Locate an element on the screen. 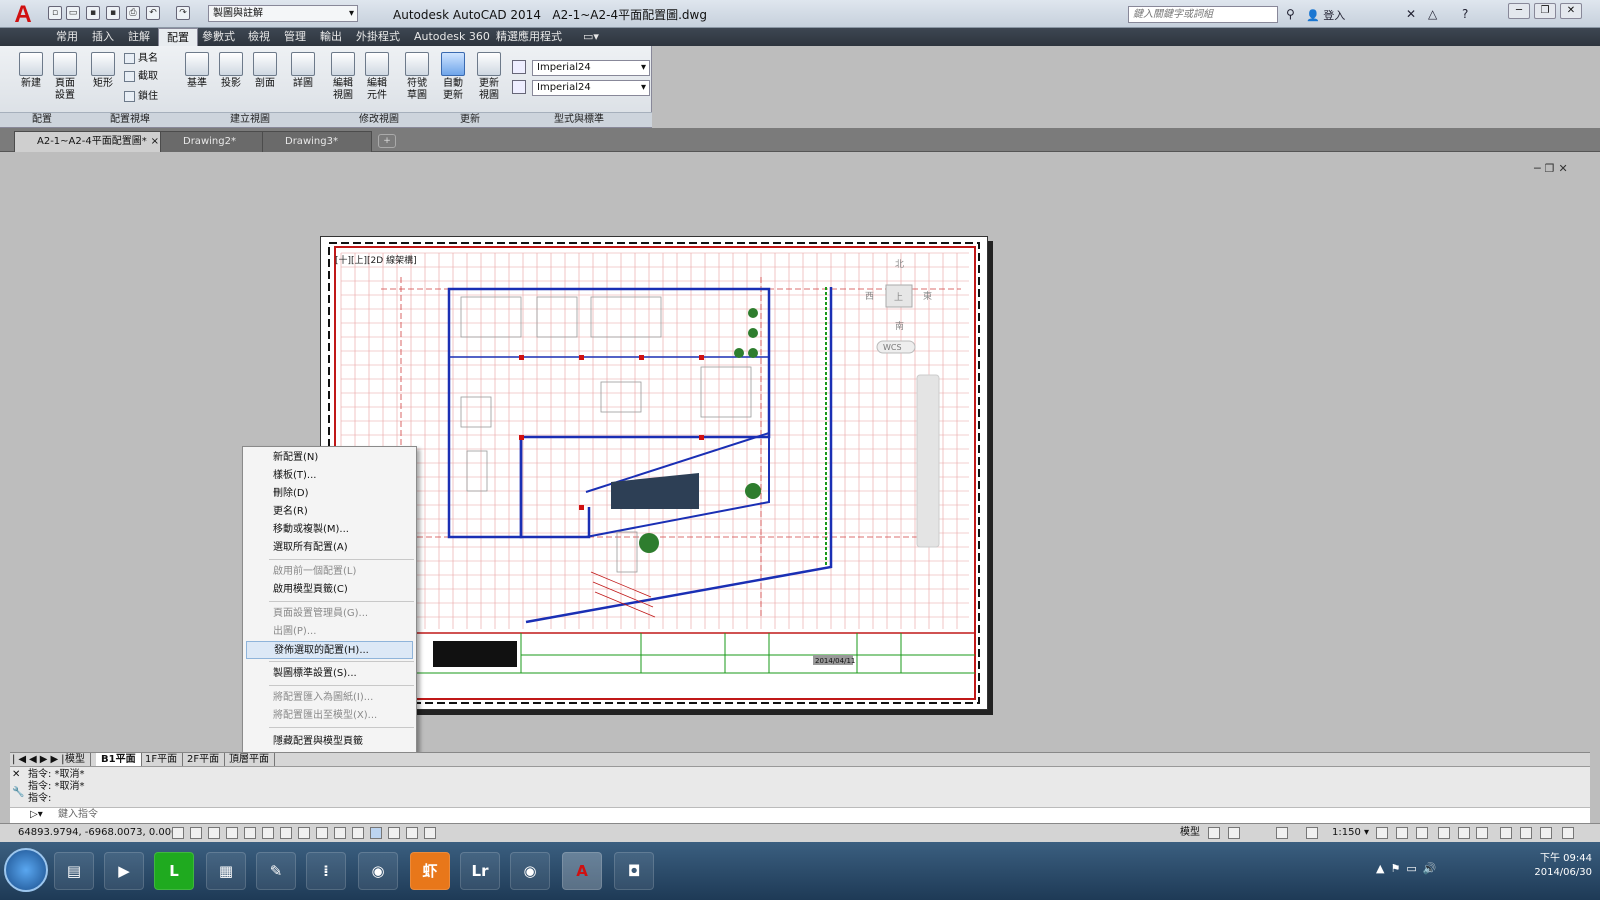 This screenshot has width=1600, height=900. file-explorer-icon: ▤ is located at coordinates (74, 871).